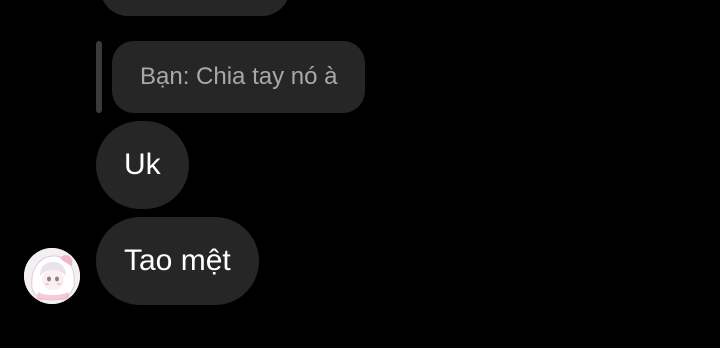 The image size is (720, 348). I want to click on sender-avatar, so click(52, 276).